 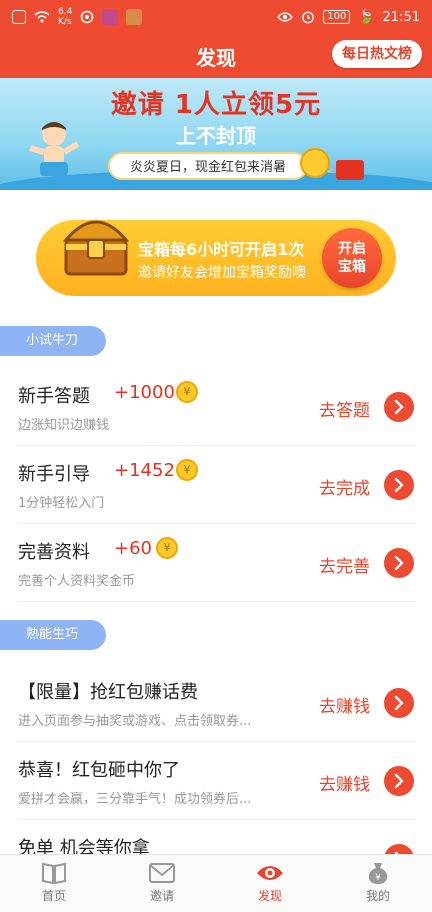 What do you see at coordinates (42, 17) in the screenshot?
I see `wifi-icon` at bounding box center [42, 17].